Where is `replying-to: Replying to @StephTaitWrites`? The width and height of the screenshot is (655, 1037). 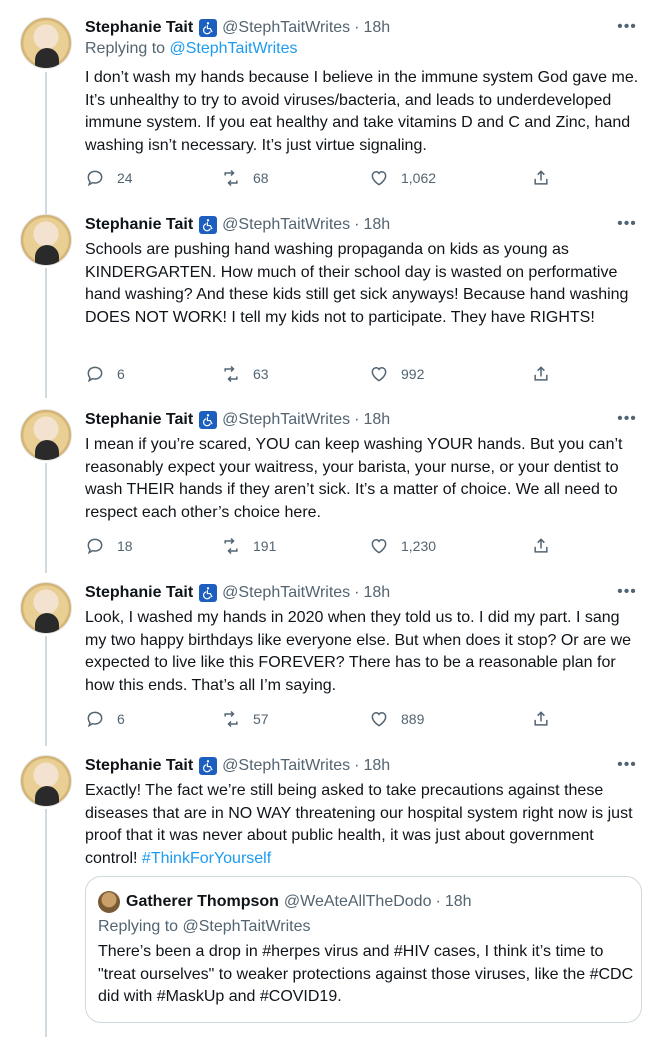
replying-to: Replying to @StephTaitWrites is located at coordinates (191, 49).